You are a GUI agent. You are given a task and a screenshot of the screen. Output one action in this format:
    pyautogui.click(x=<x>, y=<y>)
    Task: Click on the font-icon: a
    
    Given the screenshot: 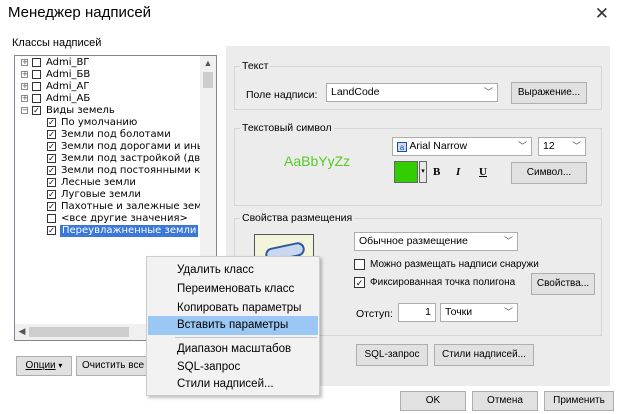 What is the action you would take?
    pyautogui.click(x=402, y=147)
    